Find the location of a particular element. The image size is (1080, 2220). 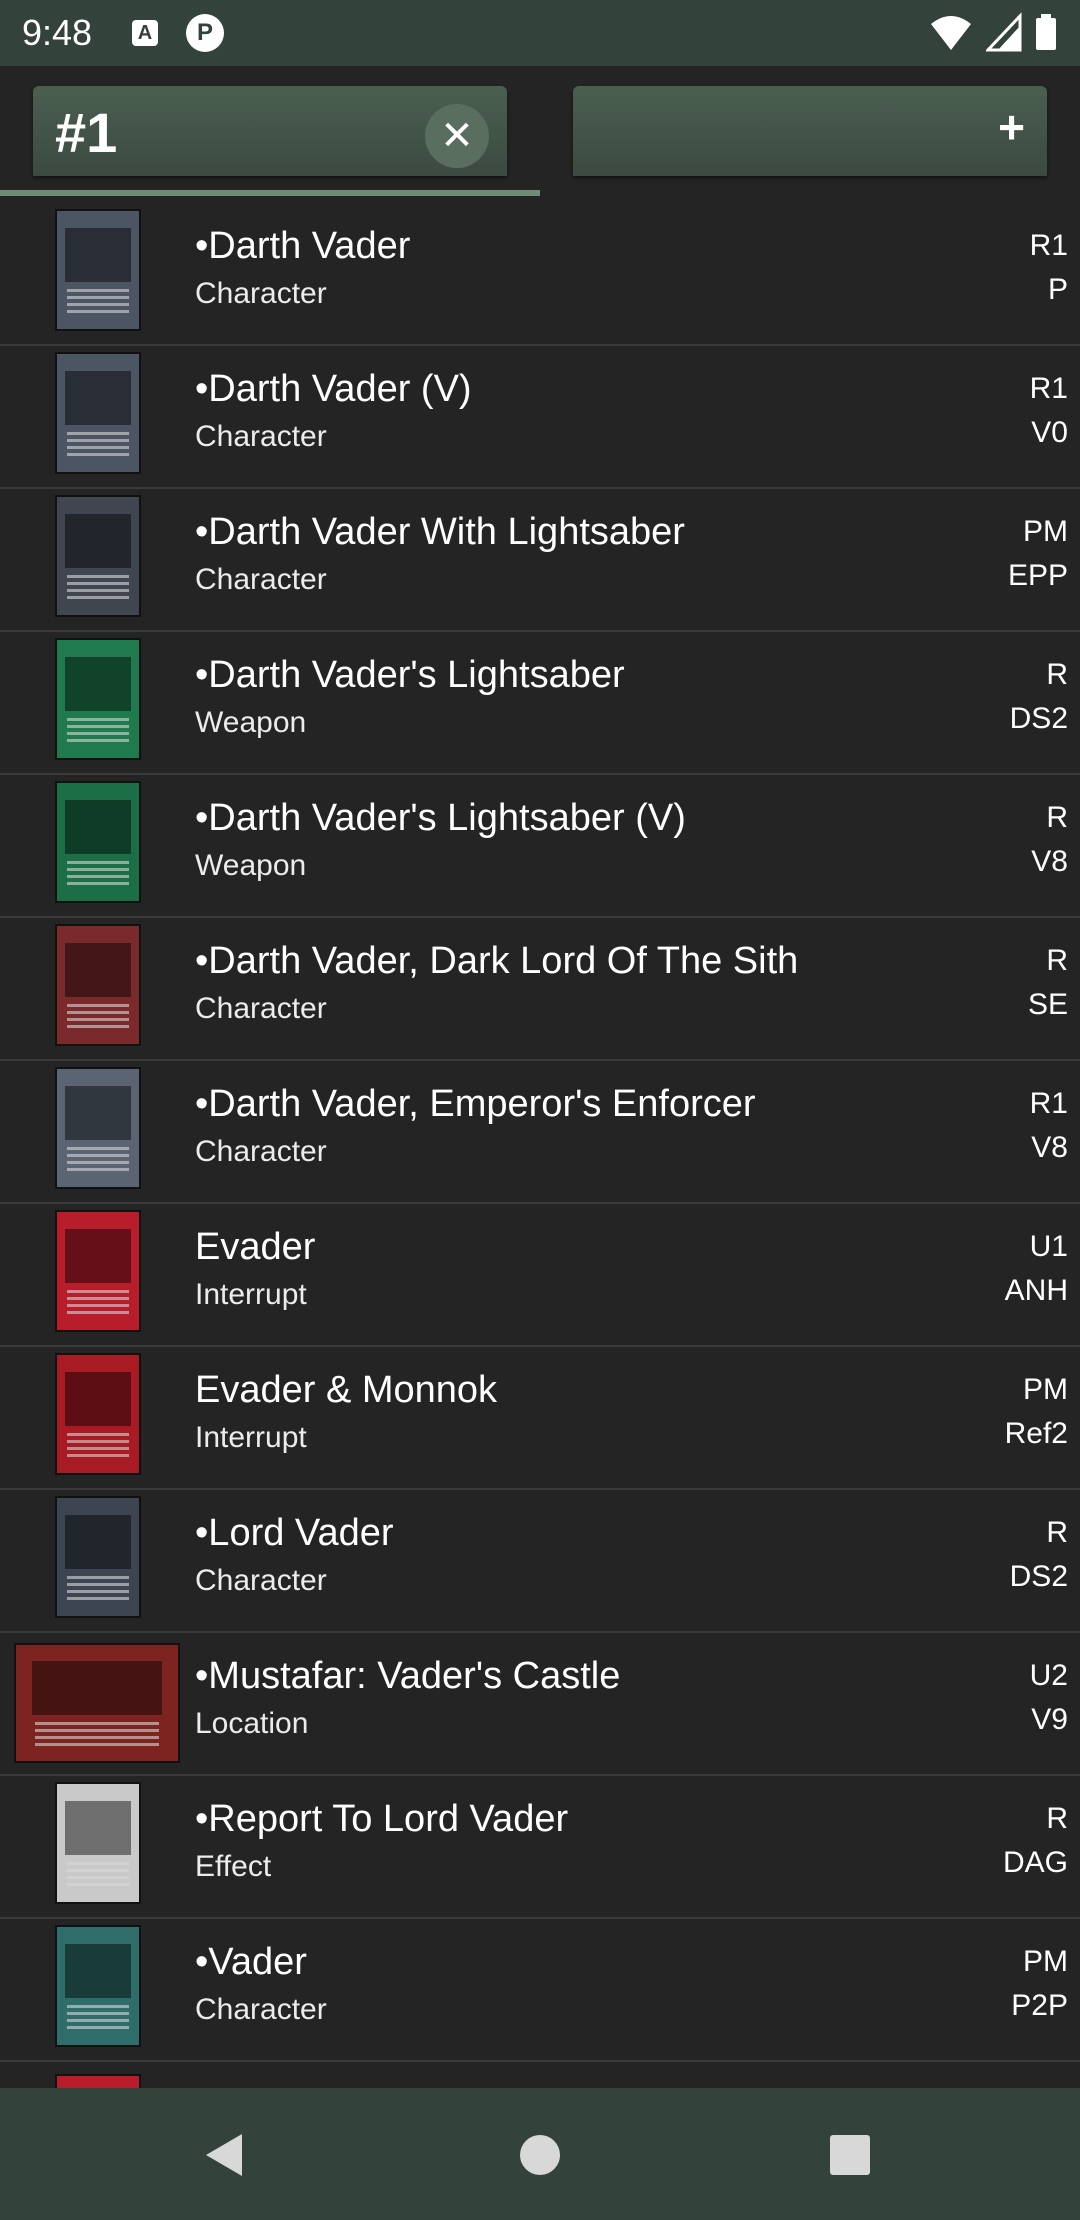

card-title: •Report To Lord Vader is located at coordinates (382, 1819).